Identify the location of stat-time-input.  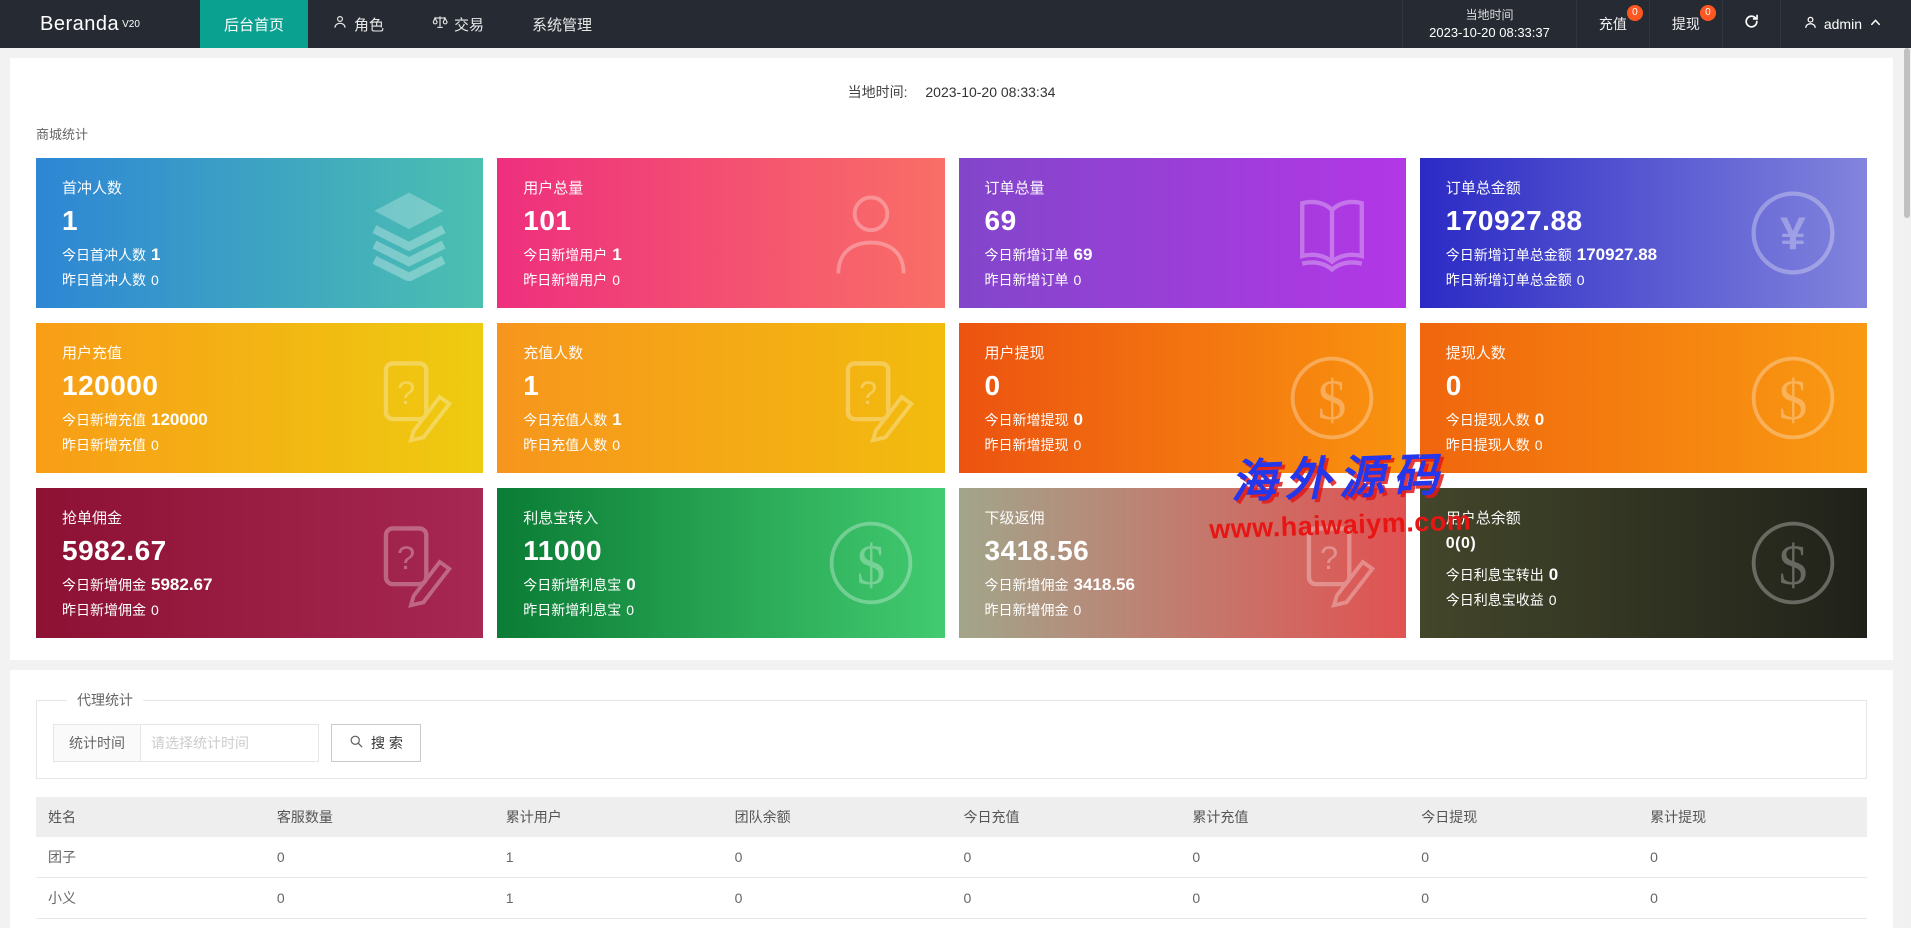
(230, 743).